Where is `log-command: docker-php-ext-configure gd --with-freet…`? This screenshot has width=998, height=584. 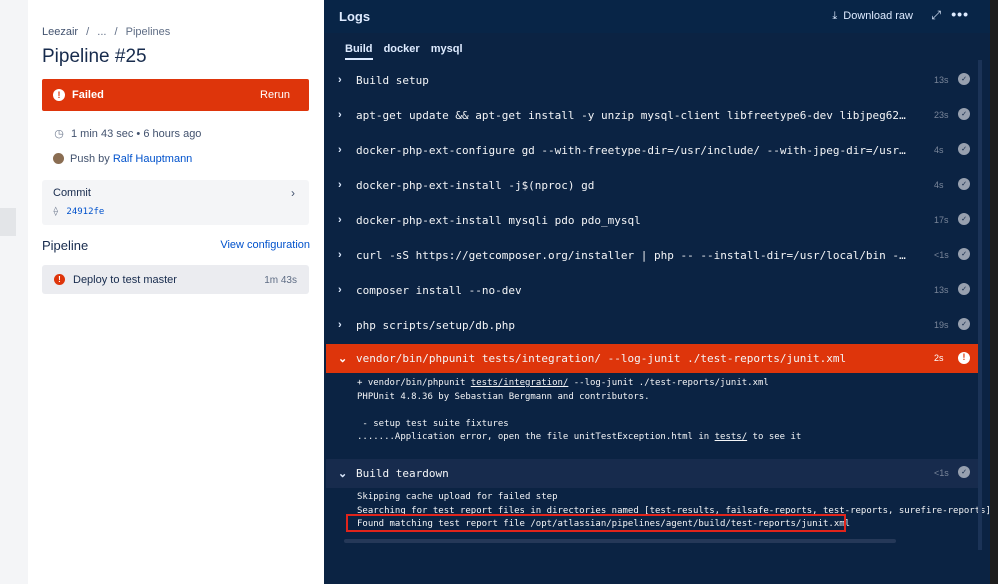 log-command: docker-php-ext-configure gd --with-freet… is located at coordinates (632, 150).